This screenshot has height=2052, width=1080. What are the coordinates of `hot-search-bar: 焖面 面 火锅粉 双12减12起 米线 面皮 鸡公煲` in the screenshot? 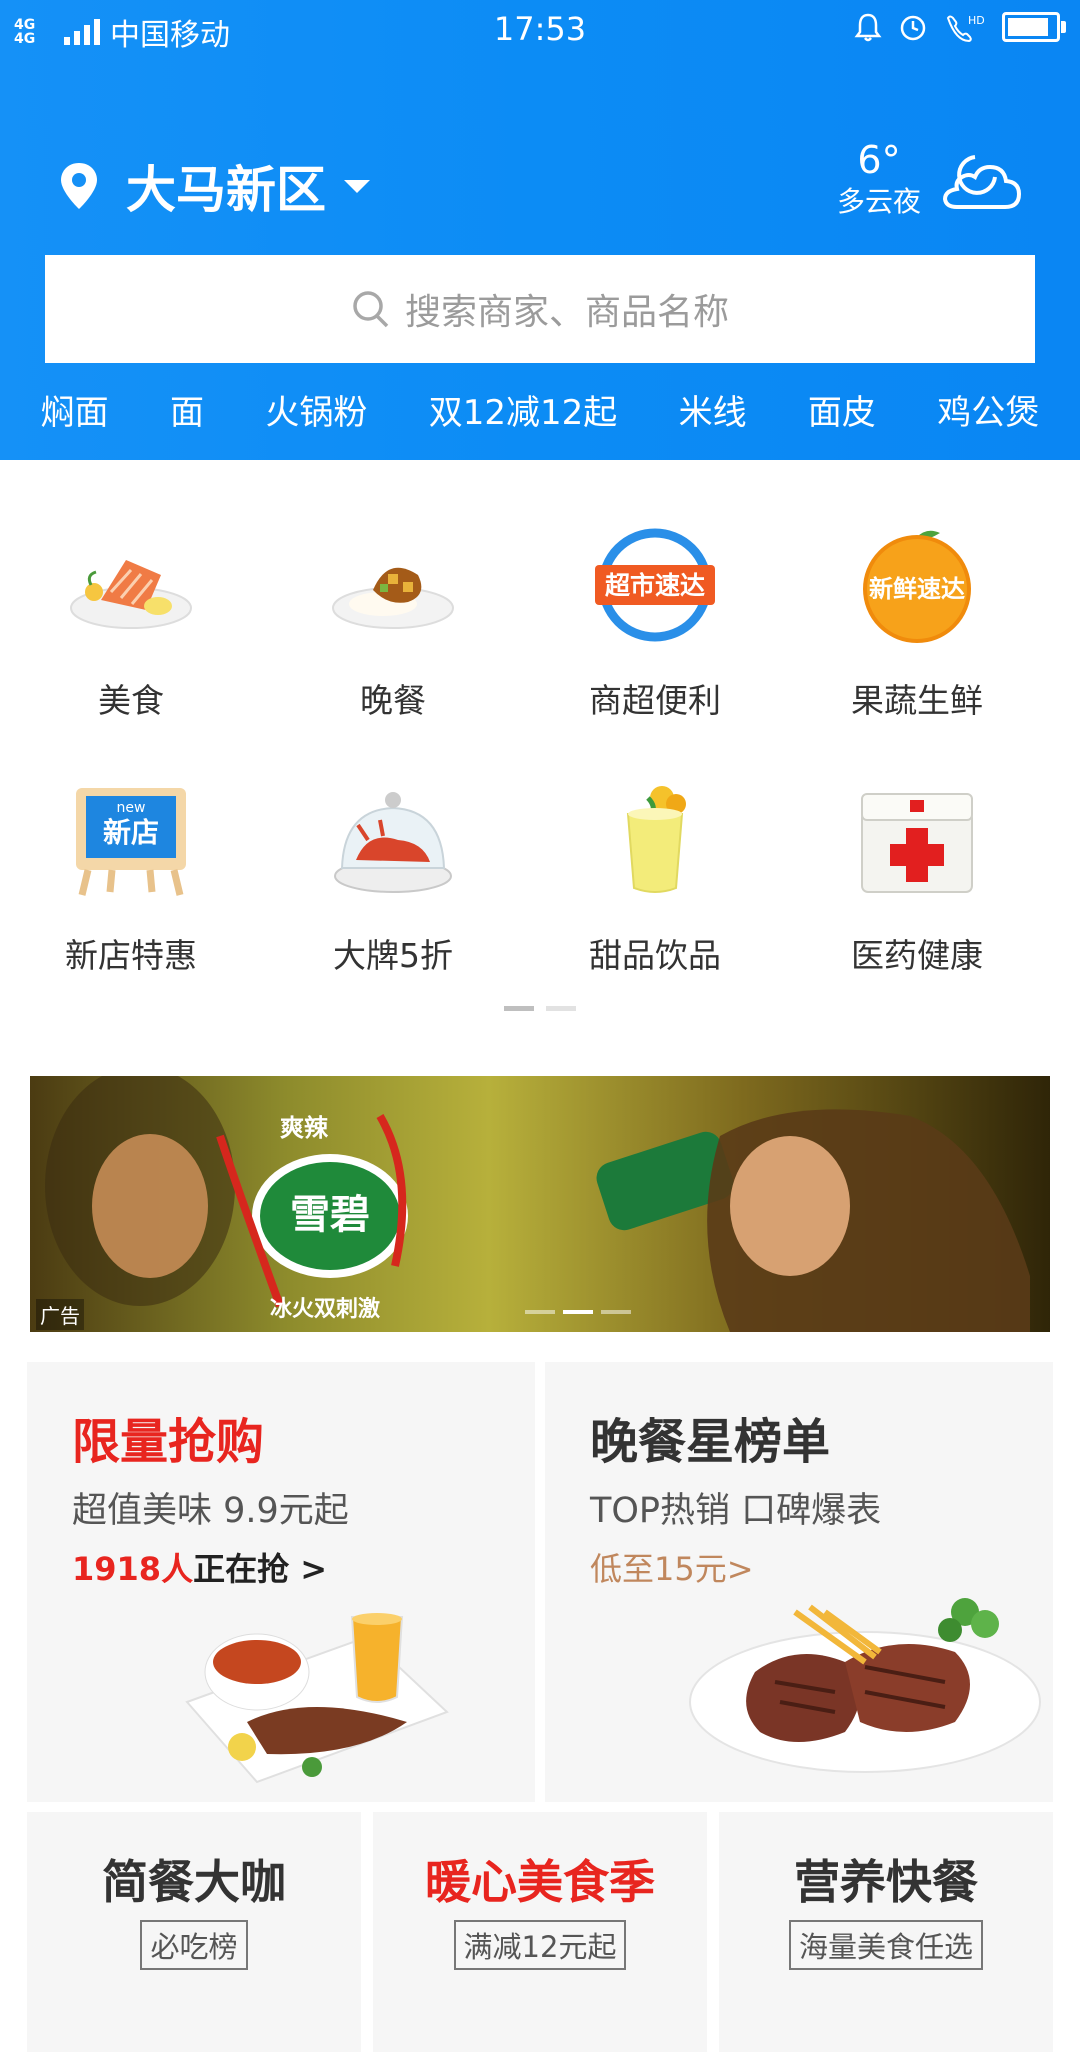 It's located at (540, 409).